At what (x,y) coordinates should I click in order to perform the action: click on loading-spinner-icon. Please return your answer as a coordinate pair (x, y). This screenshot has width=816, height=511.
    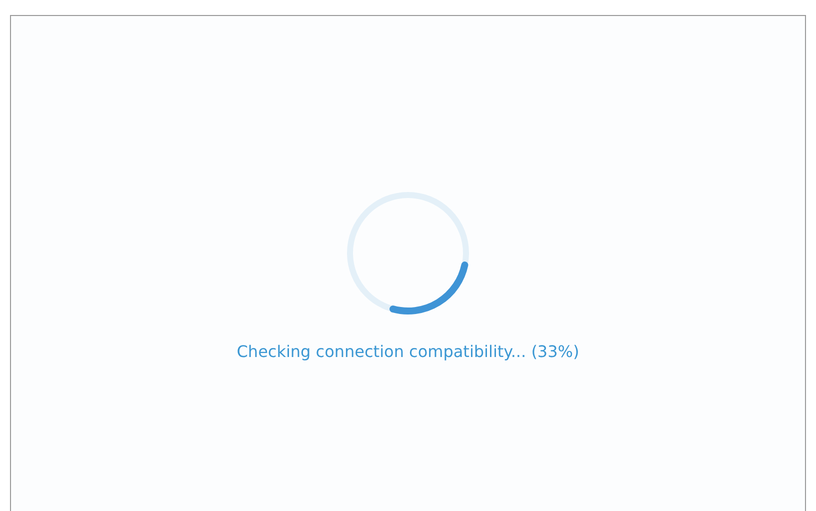
    Looking at the image, I should click on (408, 253).